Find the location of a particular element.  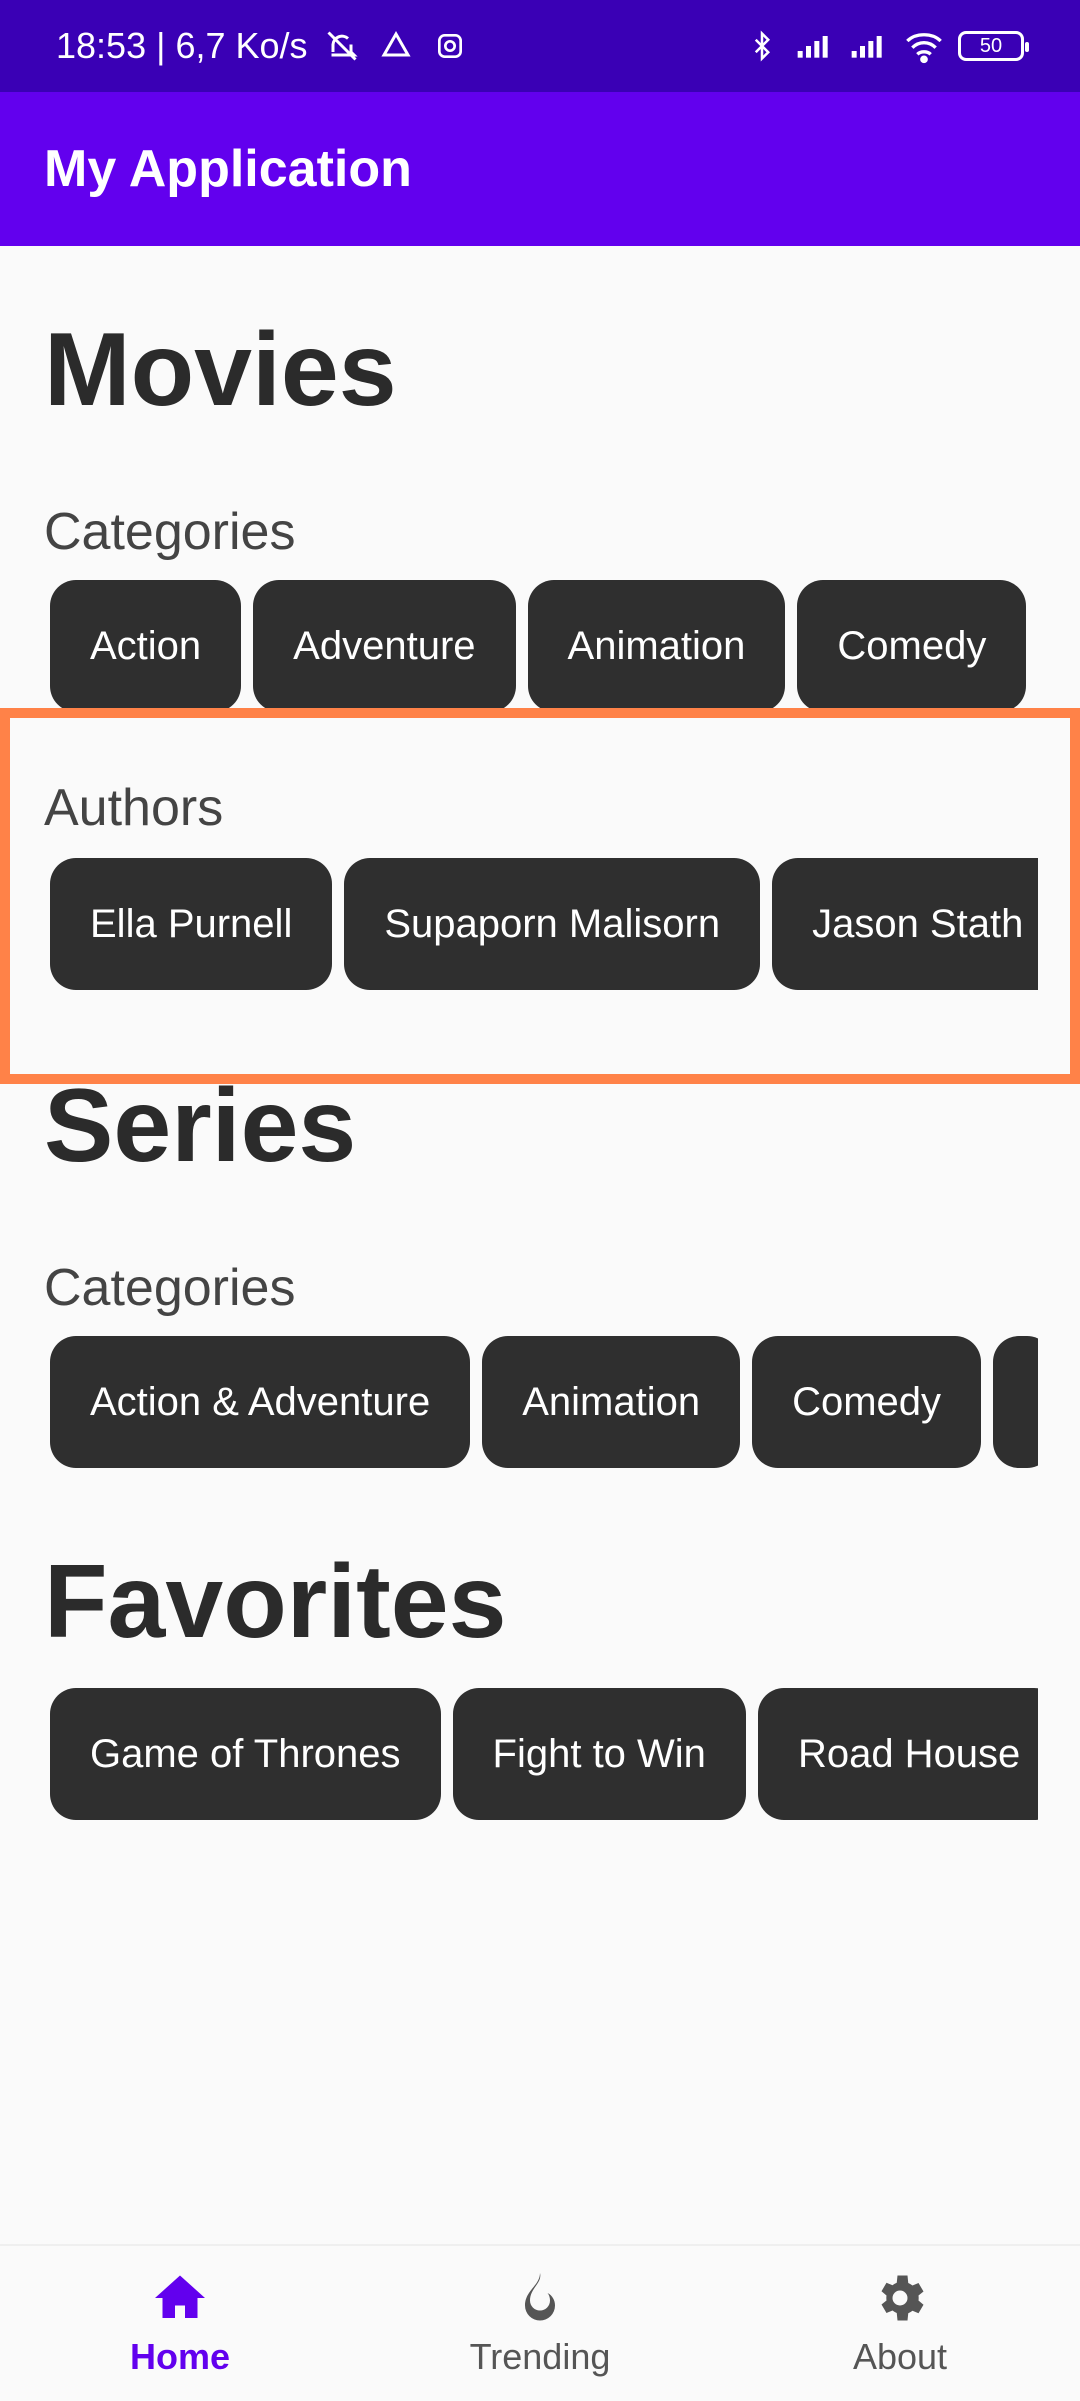

app-bar: My Application is located at coordinates (540, 169).